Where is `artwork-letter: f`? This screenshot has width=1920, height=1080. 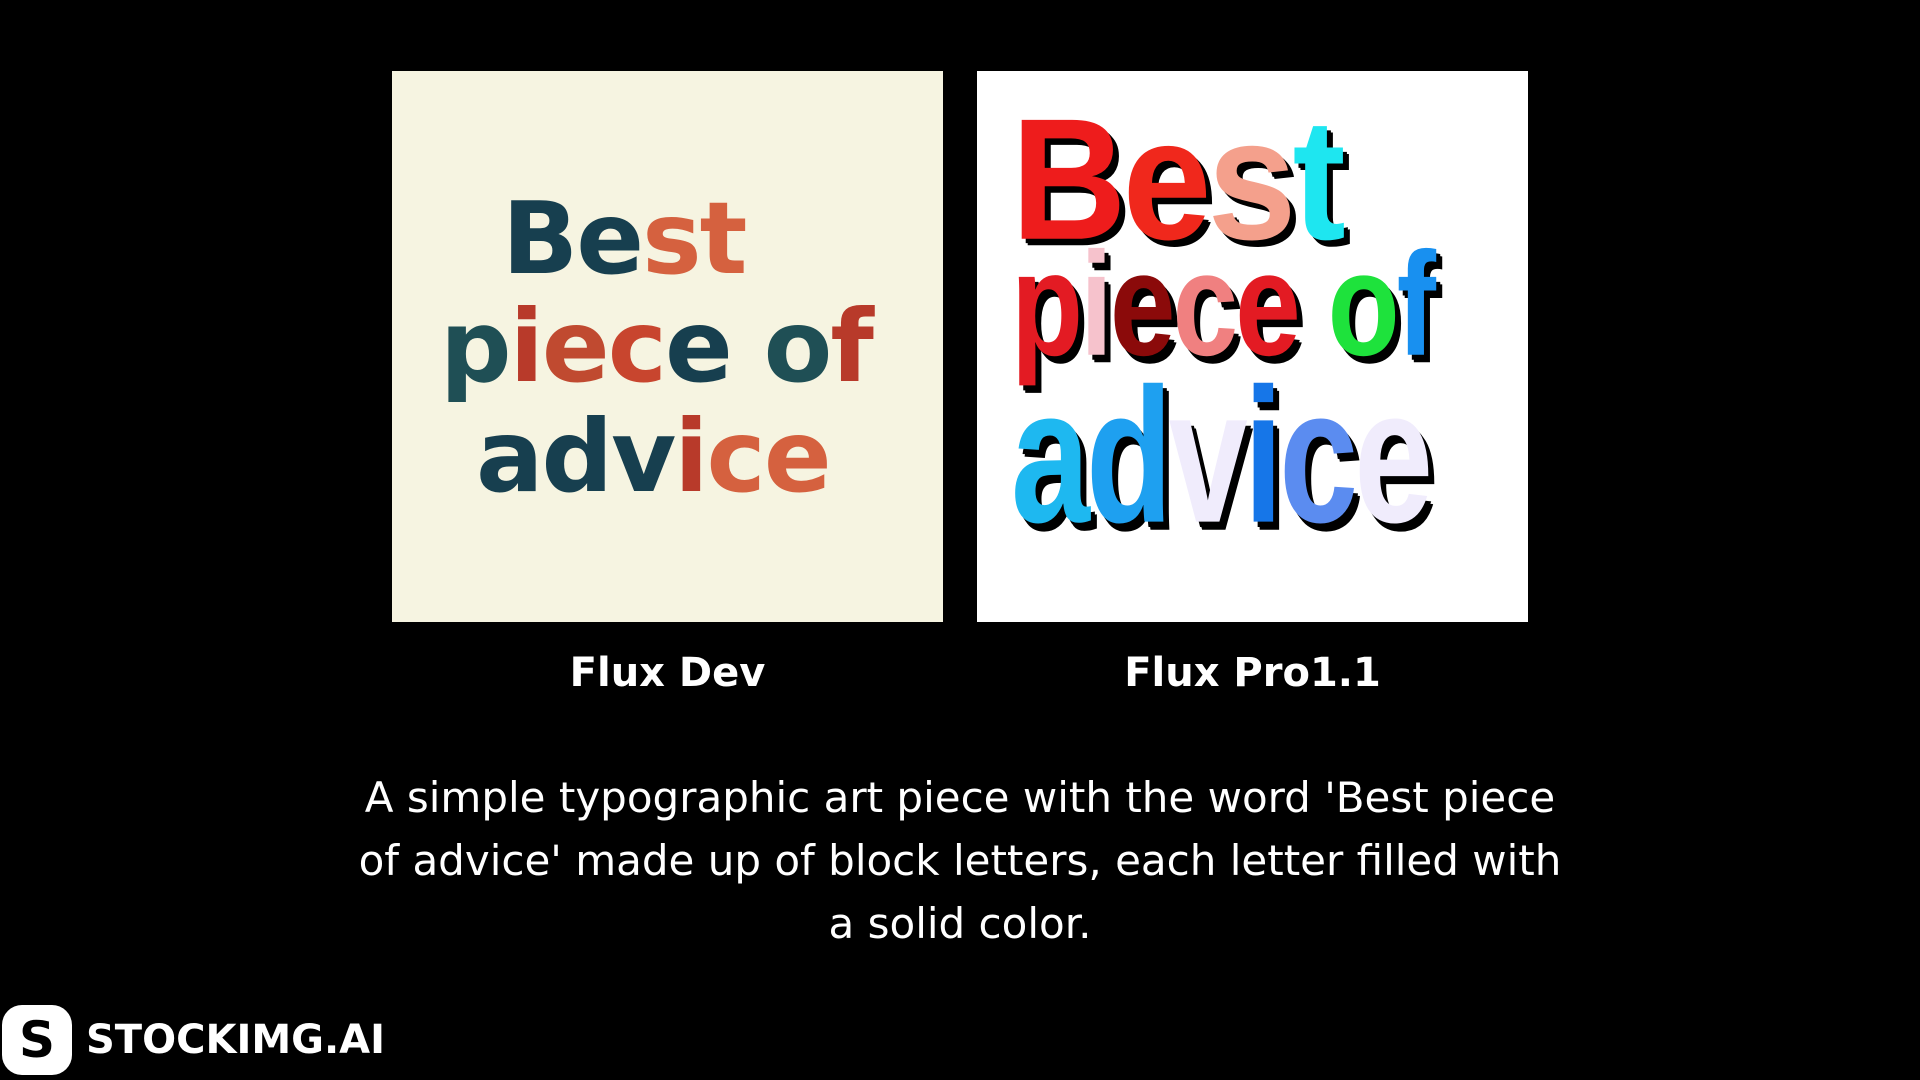 artwork-letter: f is located at coordinates (851, 346).